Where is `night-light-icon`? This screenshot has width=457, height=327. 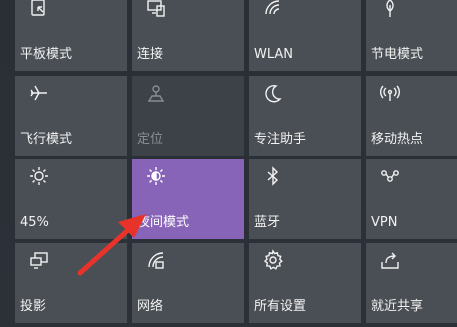 night-light-icon is located at coordinates (156, 176).